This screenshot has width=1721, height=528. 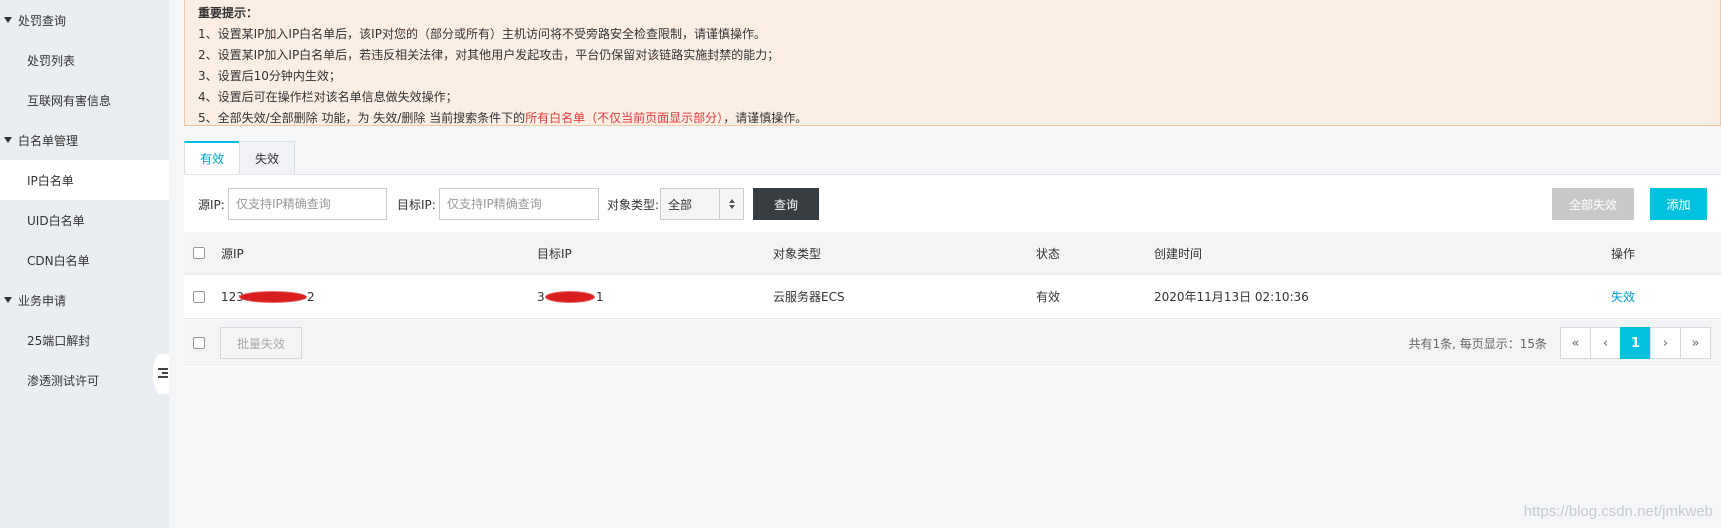 What do you see at coordinates (624, 118) in the screenshot?
I see `notice-line5-warning: 所有白名单（不仅当前页面显示部分）` at bounding box center [624, 118].